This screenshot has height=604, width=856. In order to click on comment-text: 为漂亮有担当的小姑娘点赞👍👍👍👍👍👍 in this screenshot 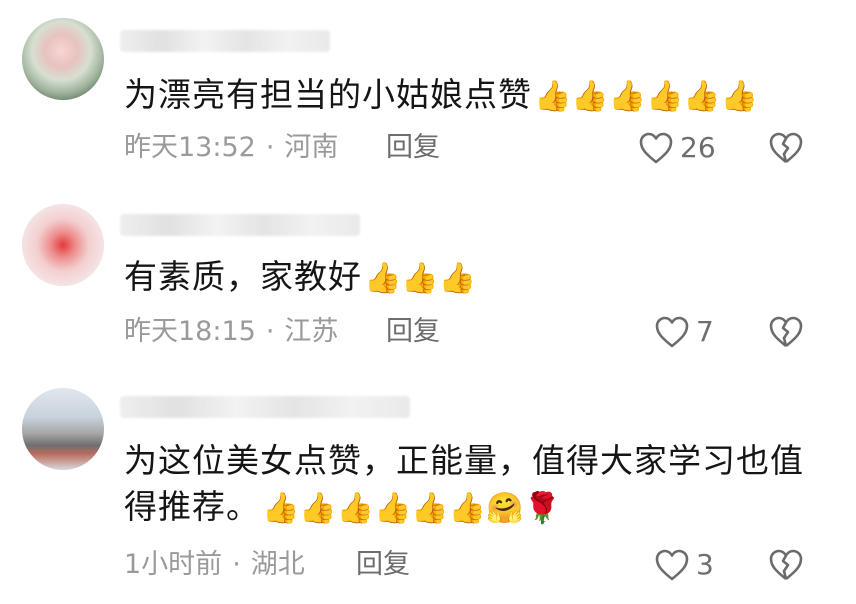, I will do `click(470, 96)`.